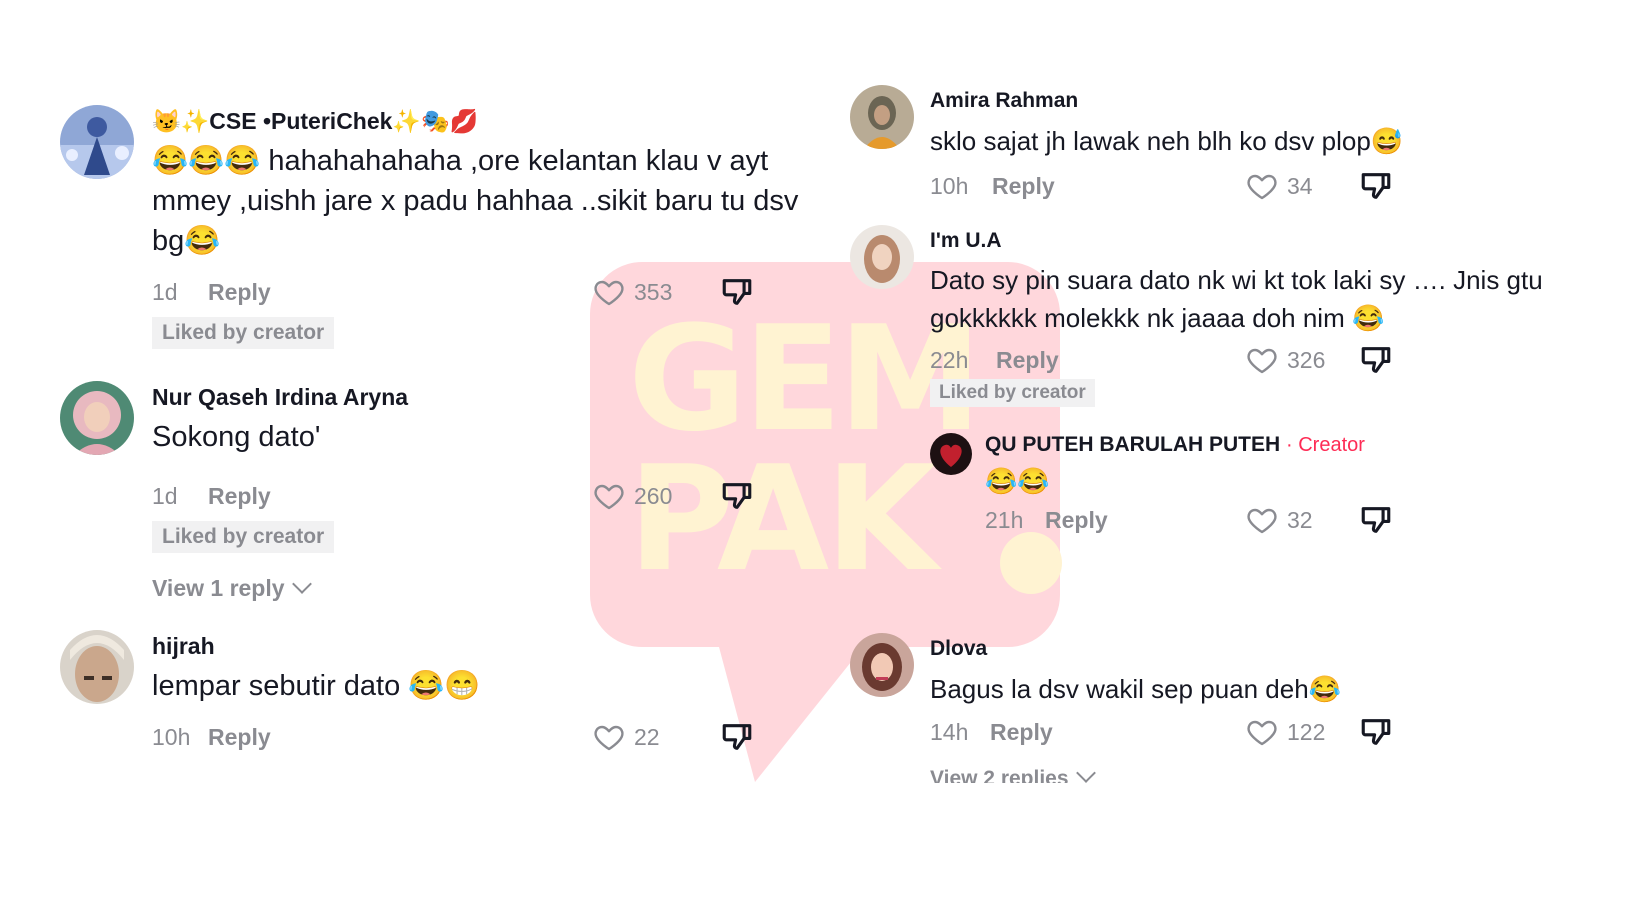 The image size is (1640, 924). I want to click on comment-timestamp: 22h, so click(949, 360).